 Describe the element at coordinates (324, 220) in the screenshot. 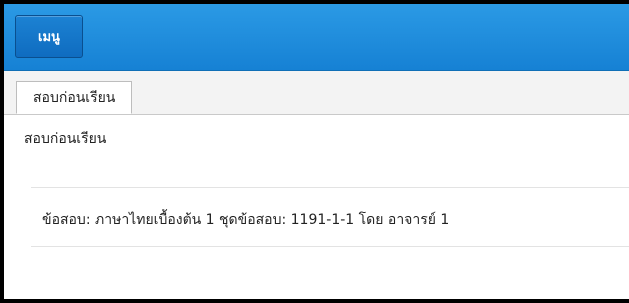

I see `set-code: 1191-1-1` at that location.